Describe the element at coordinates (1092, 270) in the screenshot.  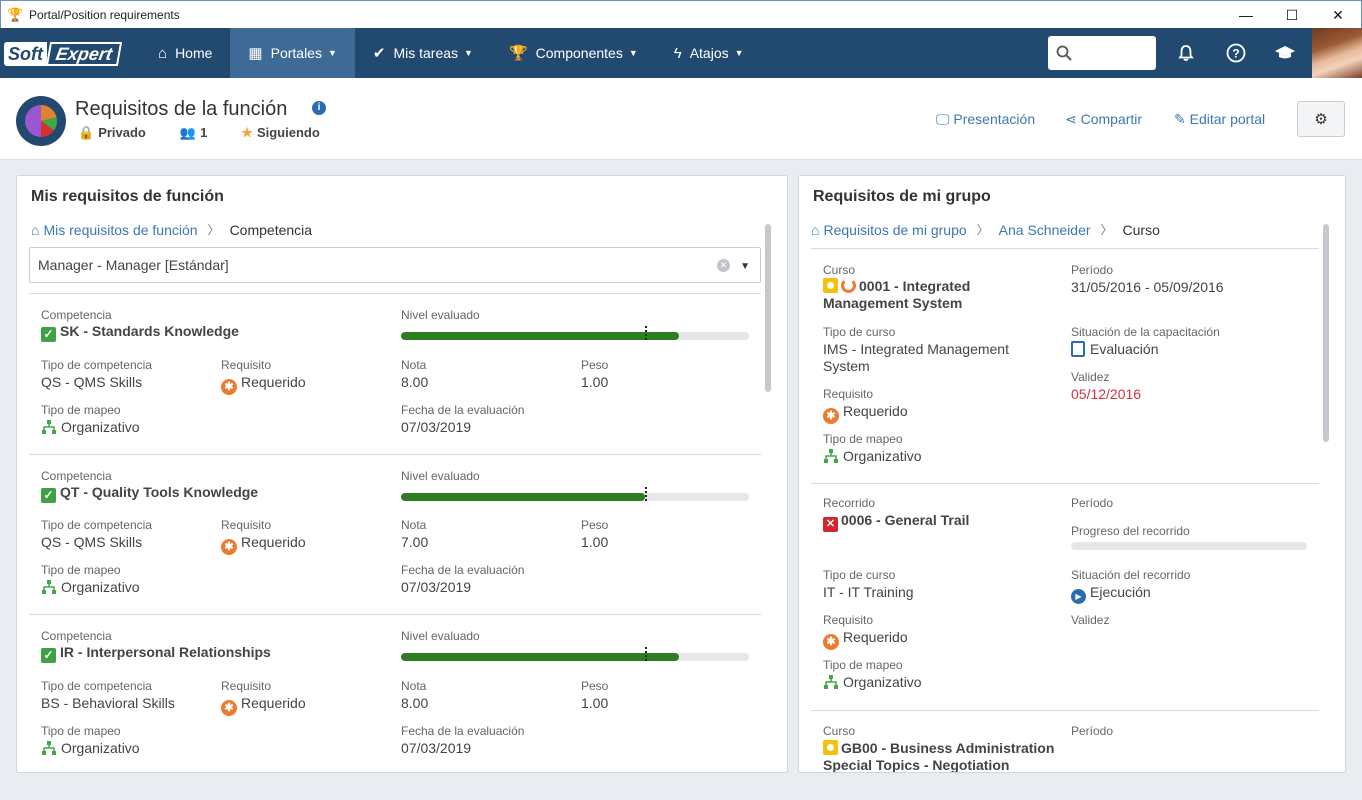
I see `label: Período` at that location.